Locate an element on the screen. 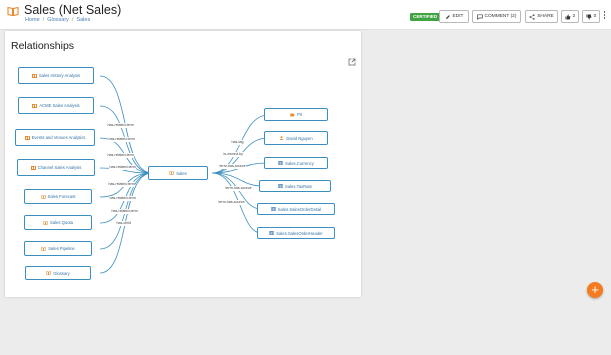 This screenshot has height=355, width=611. tag-icon is located at coordinates (292, 114).